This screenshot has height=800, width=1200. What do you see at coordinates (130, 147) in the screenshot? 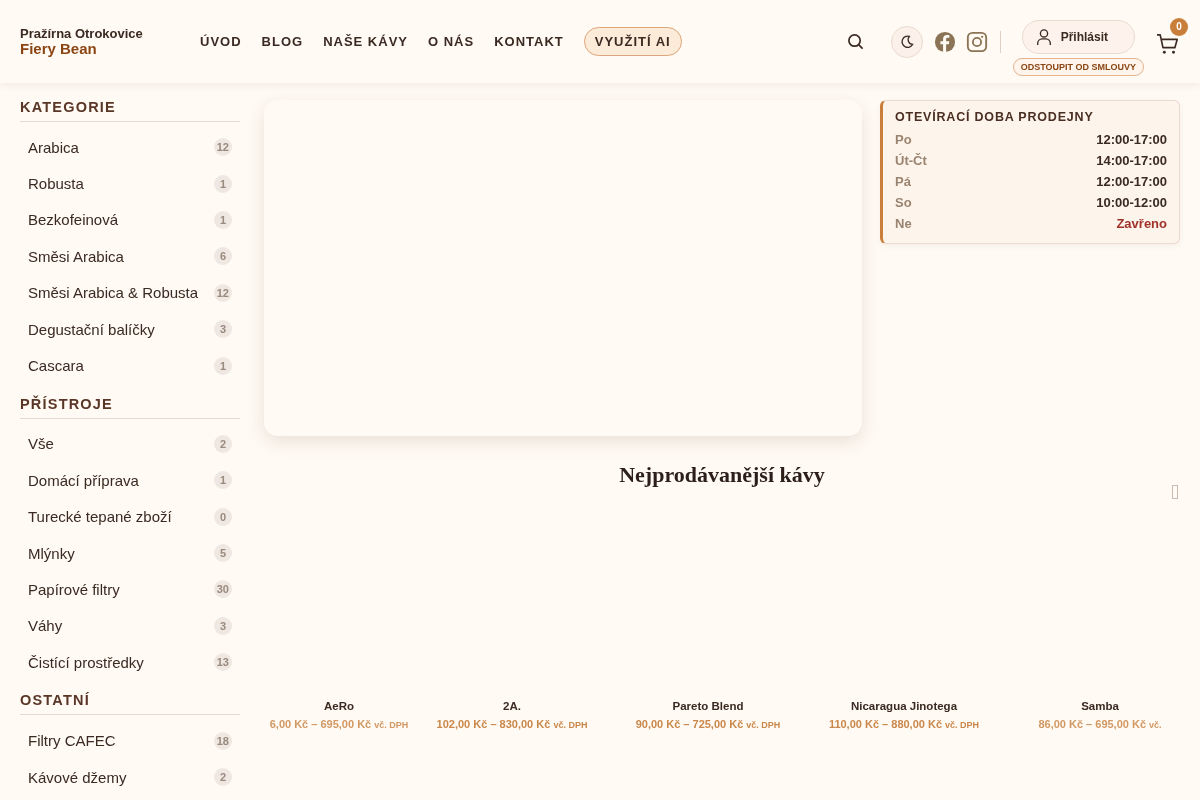
I see `category-item: Arabica 12` at bounding box center [130, 147].